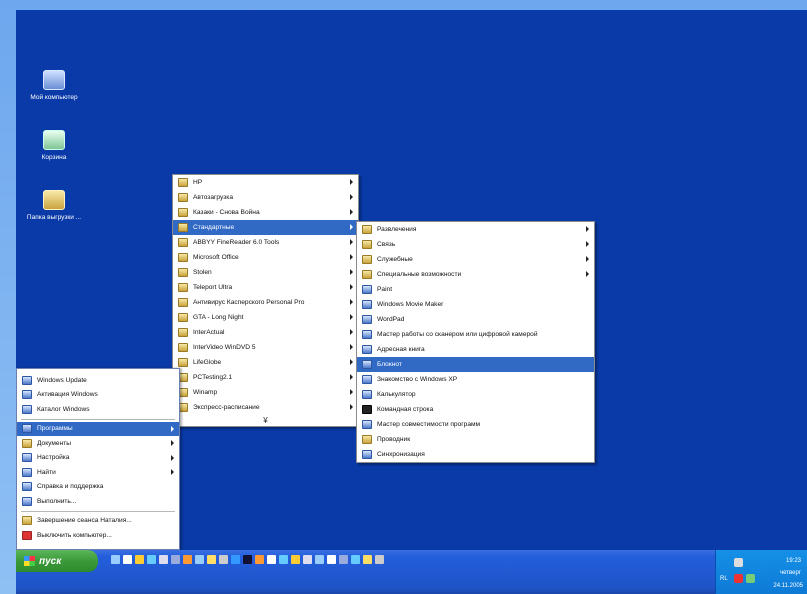 This screenshot has height=594, width=807. What do you see at coordinates (724, 579) in the screenshot?
I see `language-indicator: RL` at bounding box center [724, 579].